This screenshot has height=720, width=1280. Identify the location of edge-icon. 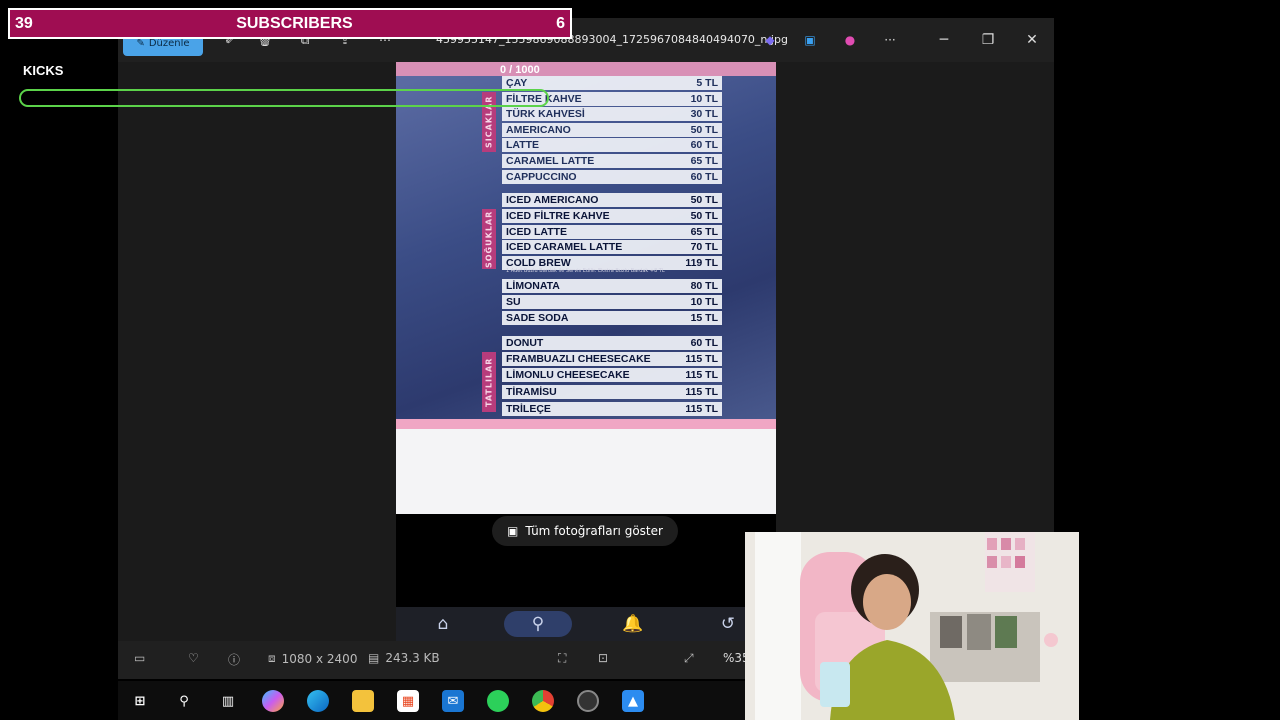
(318, 701).